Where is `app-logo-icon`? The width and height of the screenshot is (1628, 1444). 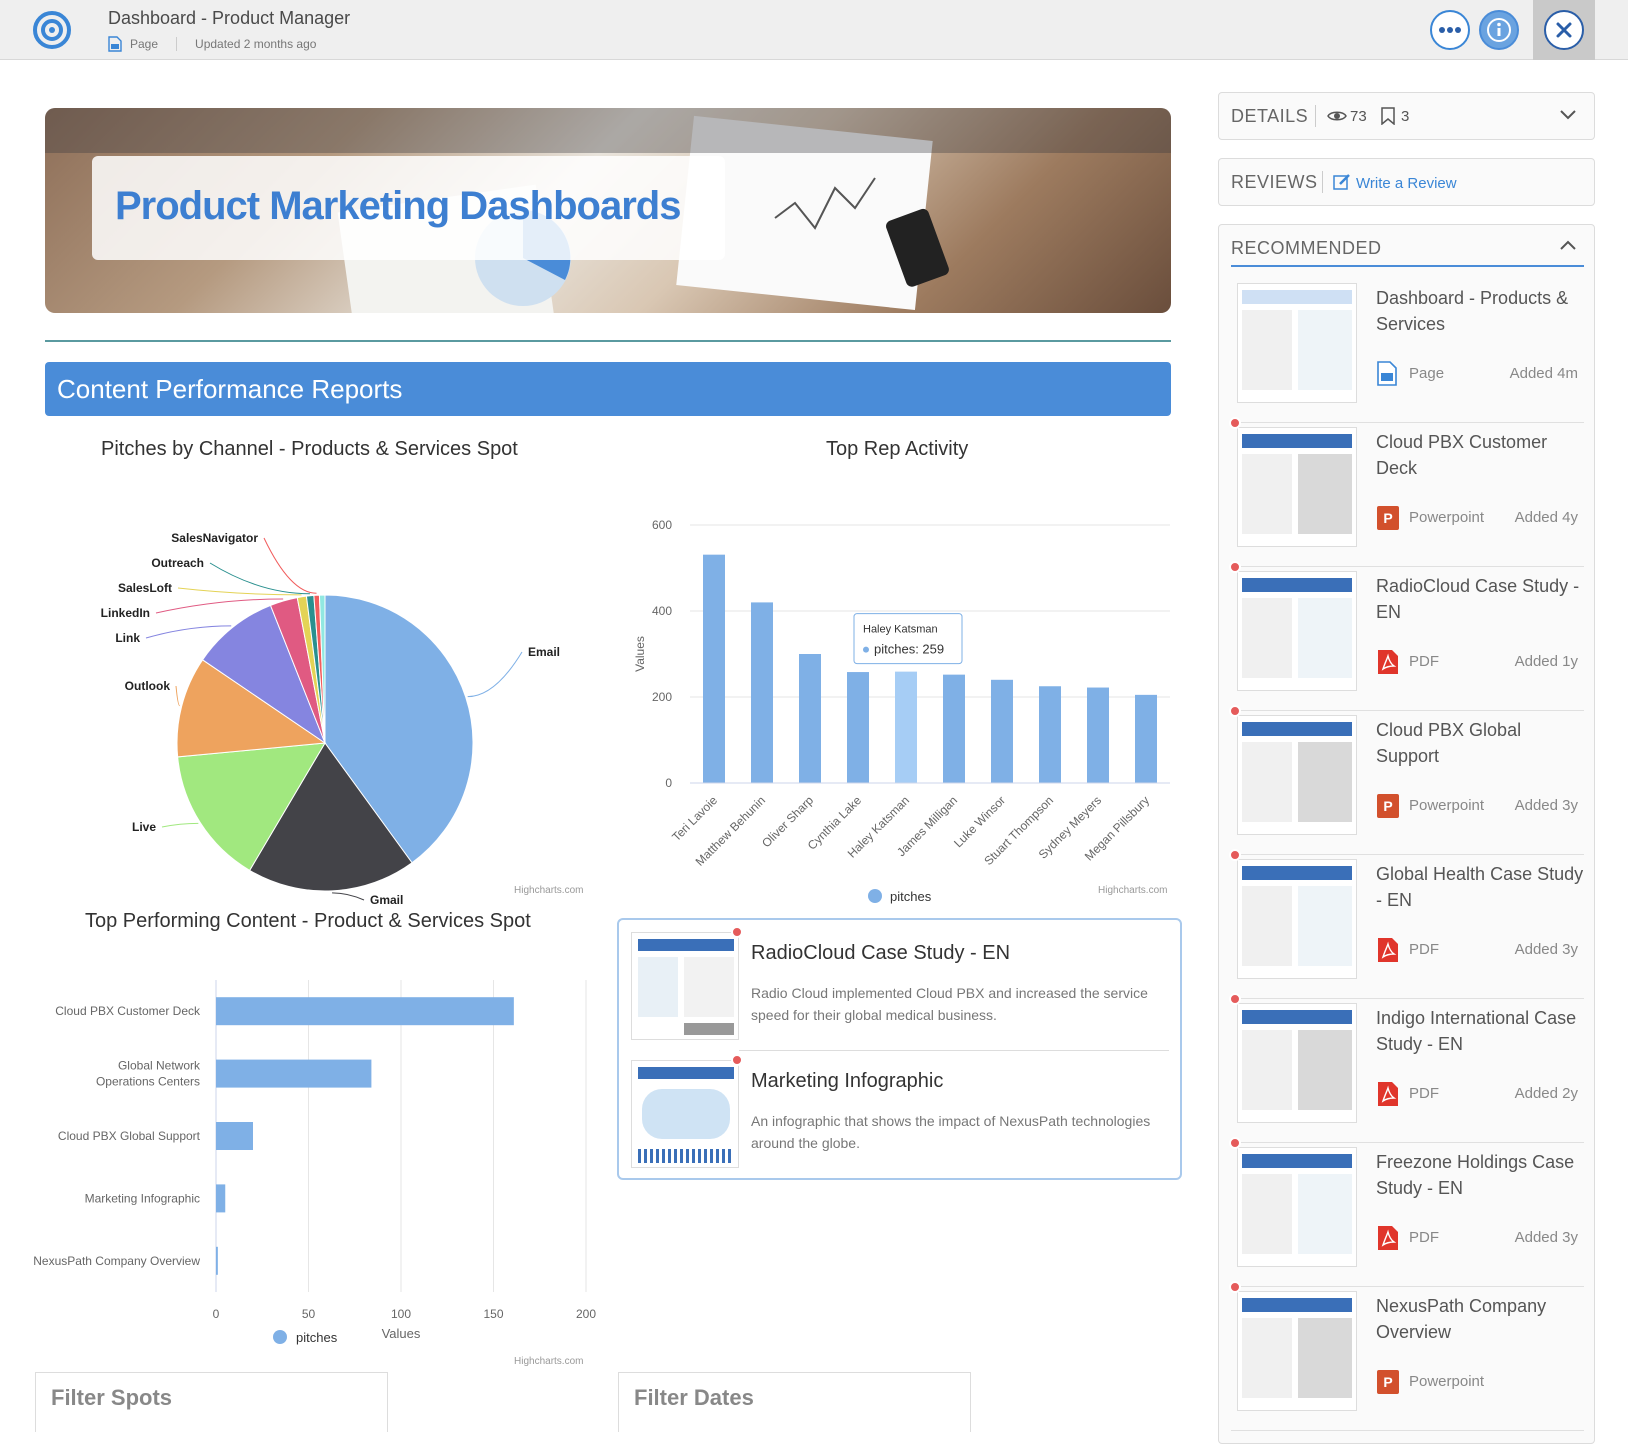
app-logo-icon is located at coordinates (52, 30).